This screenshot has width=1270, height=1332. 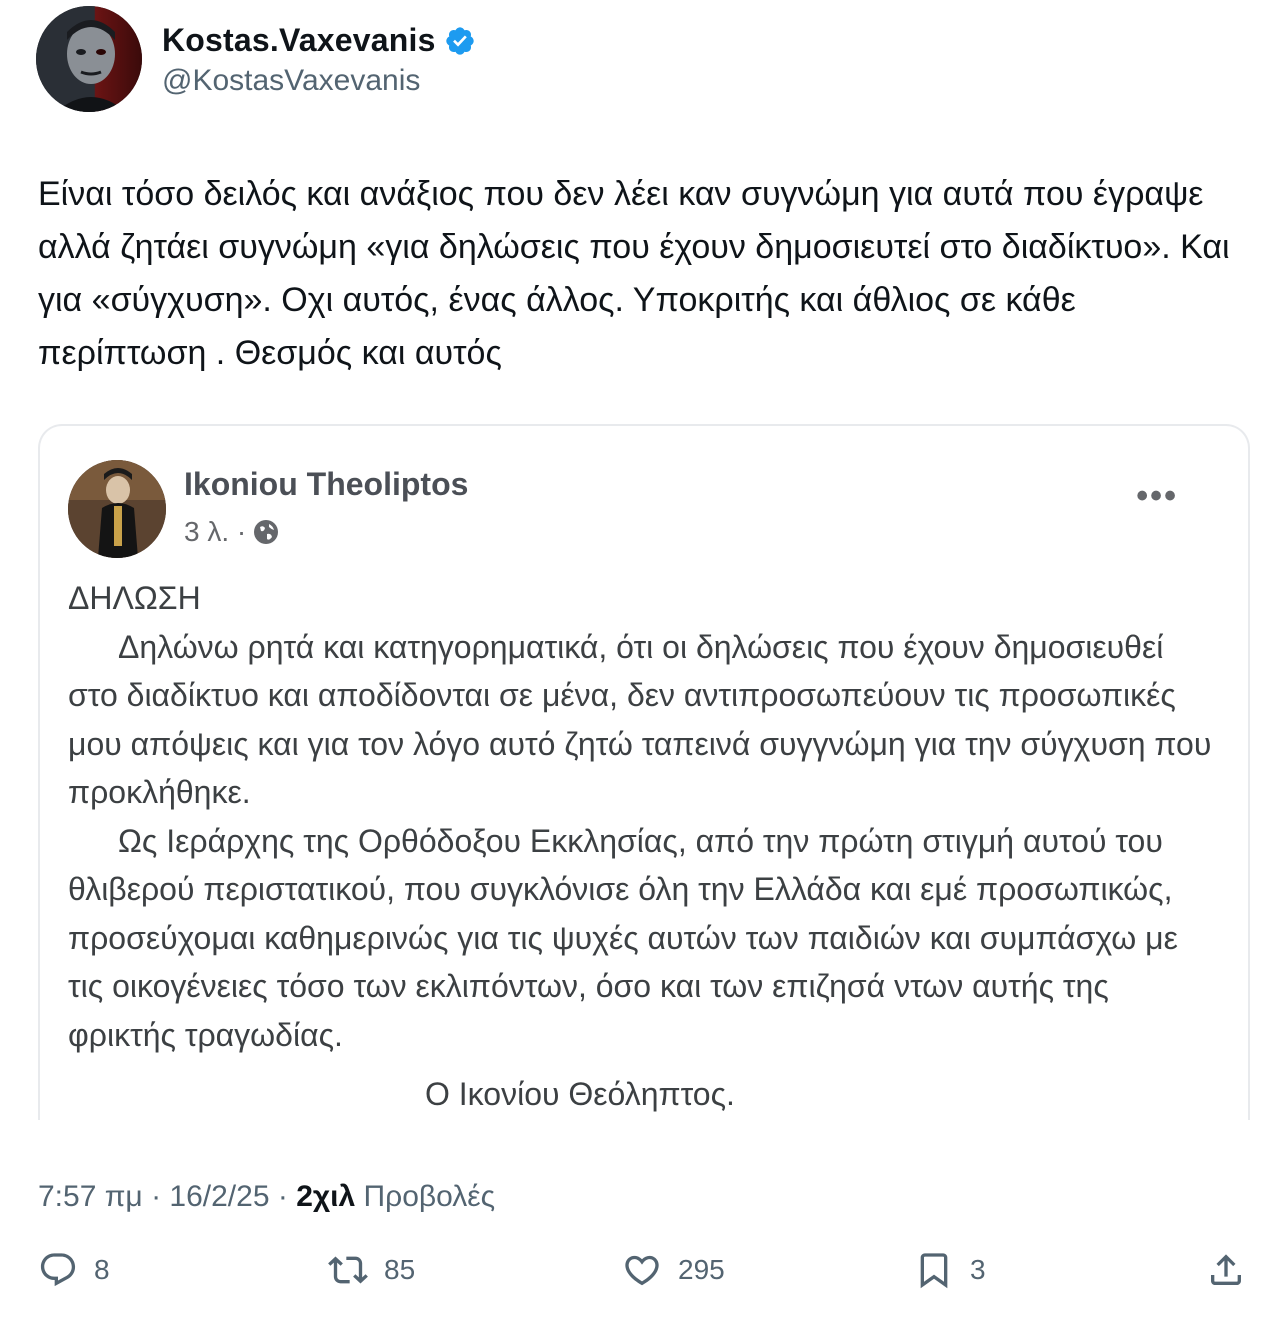 I want to click on tweet-header: Kostas.Vaxevanis @KostasVaxevanis, so click(x=636, y=61).